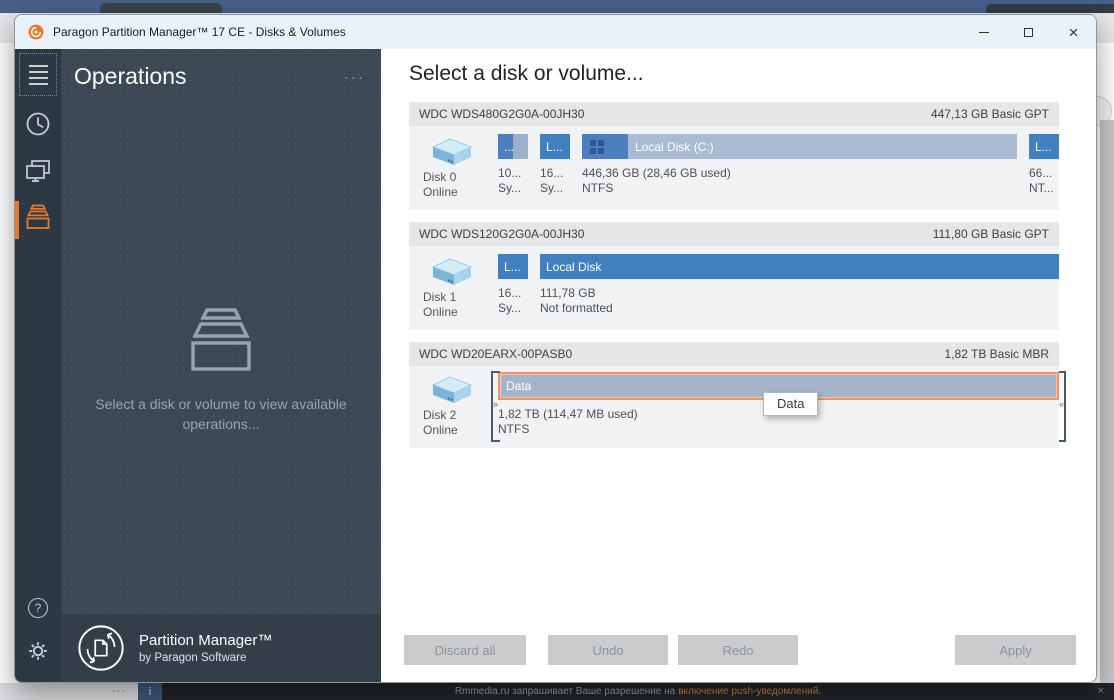 The height and width of the screenshot is (700, 1114). Describe the element at coordinates (656, 173) in the screenshot. I see `partition-size: 446,36 GB (28,46 GB used)` at that location.